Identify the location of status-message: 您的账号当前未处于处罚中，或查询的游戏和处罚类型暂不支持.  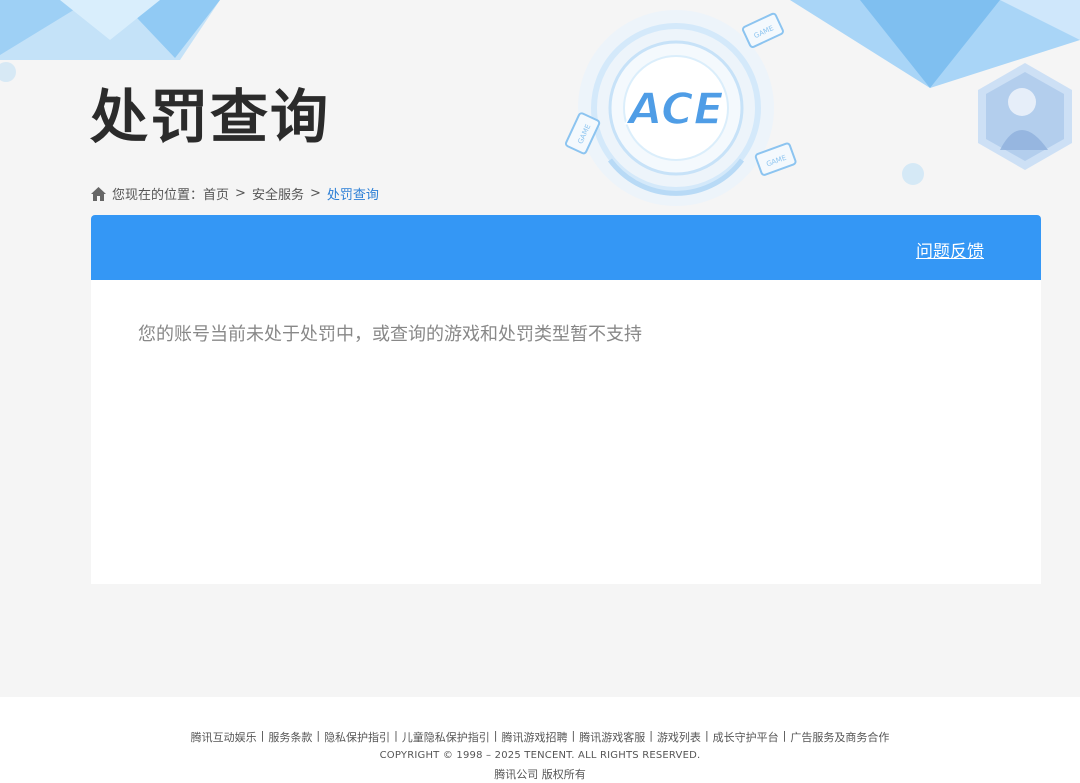
(390, 334).